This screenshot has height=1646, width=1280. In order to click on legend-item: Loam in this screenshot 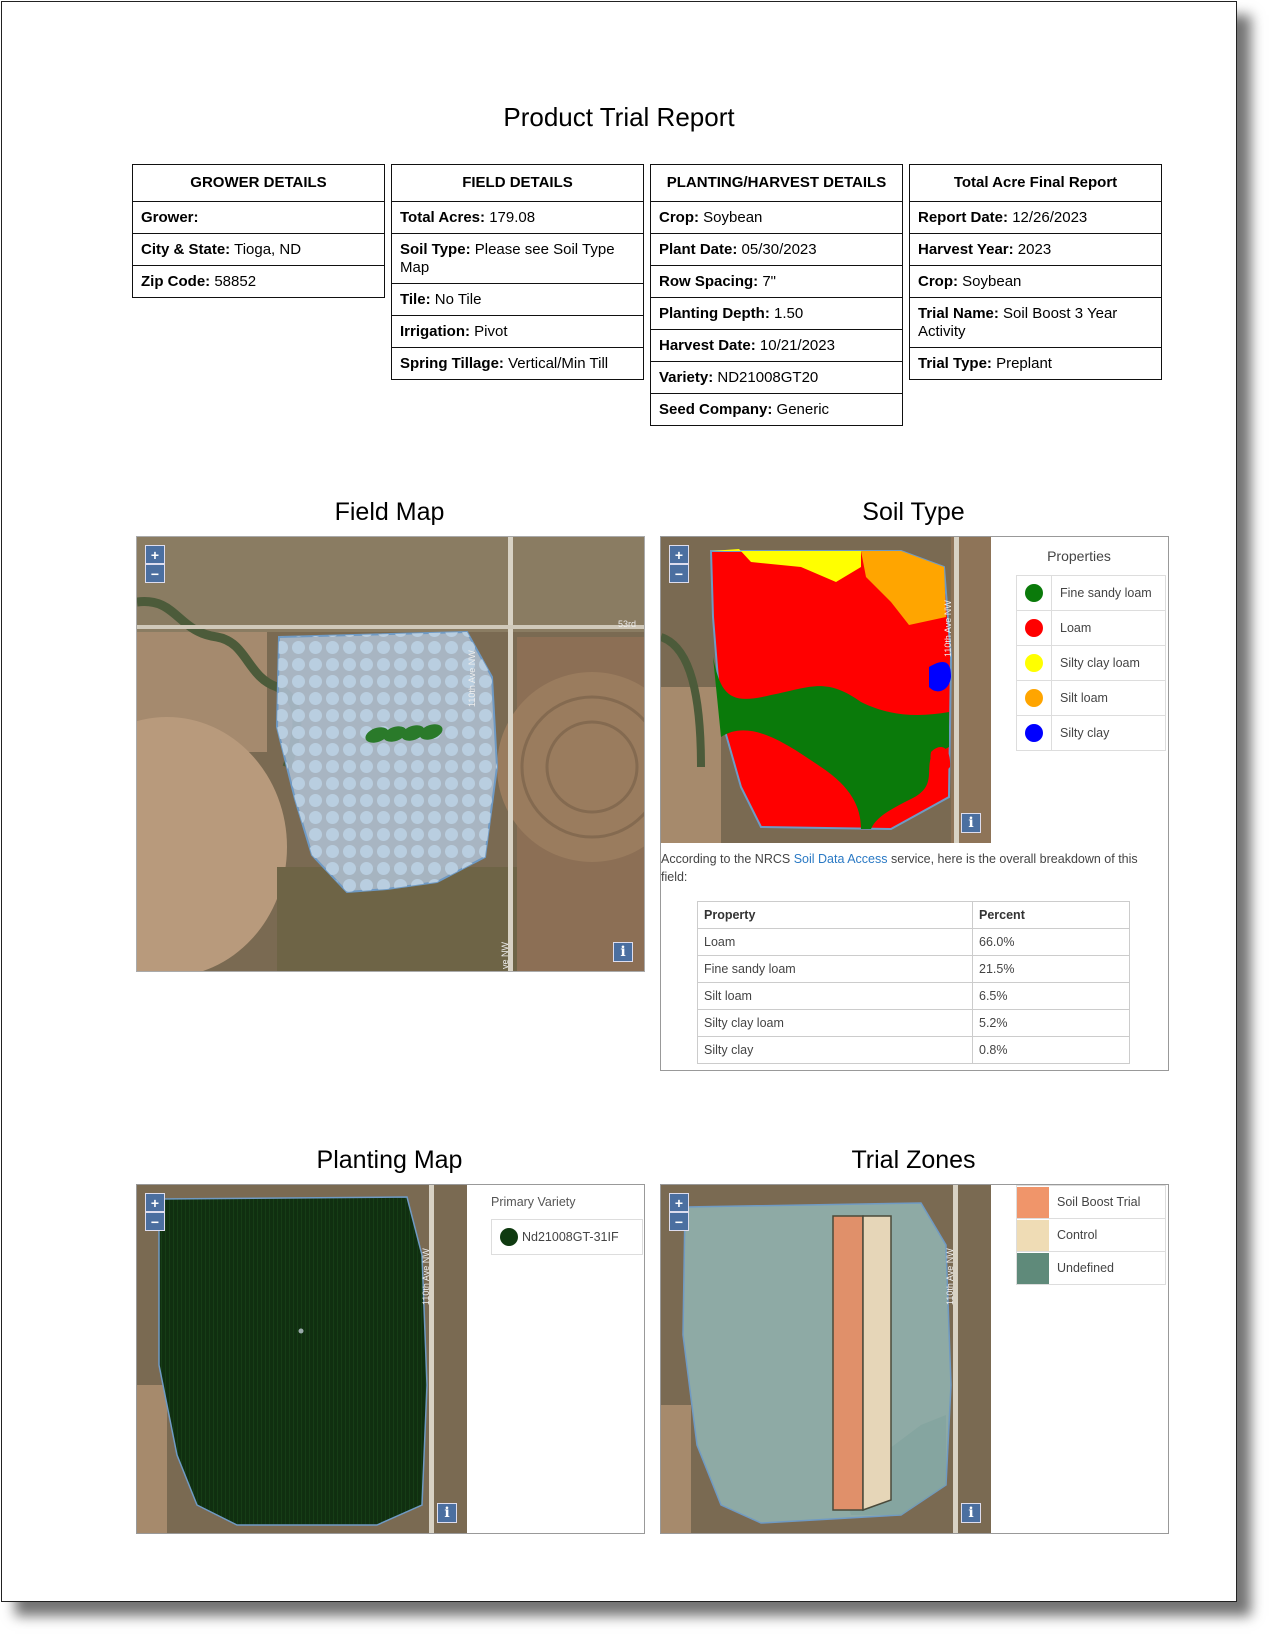, I will do `click(1091, 628)`.